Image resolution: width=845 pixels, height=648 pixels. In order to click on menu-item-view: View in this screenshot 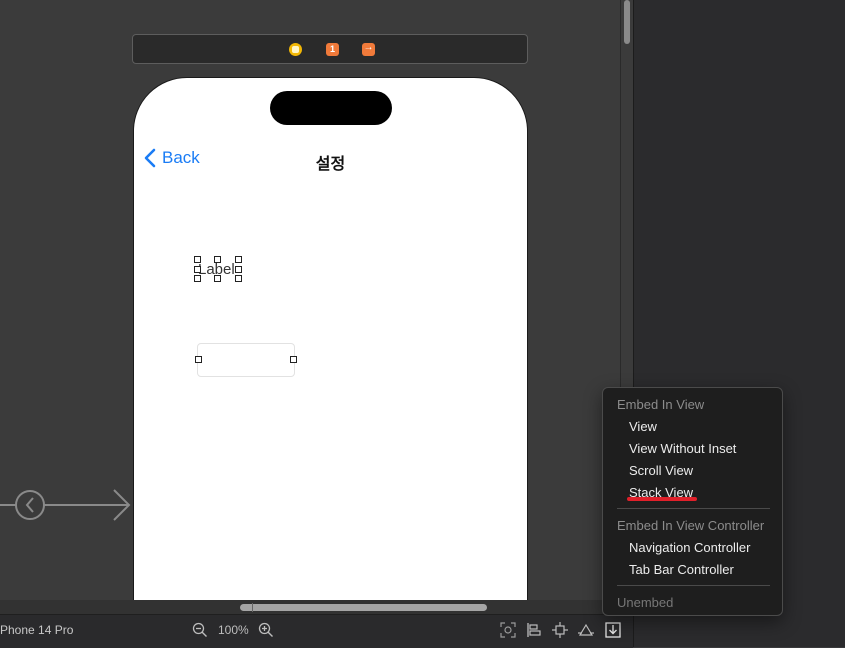, I will do `click(643, 426)`.